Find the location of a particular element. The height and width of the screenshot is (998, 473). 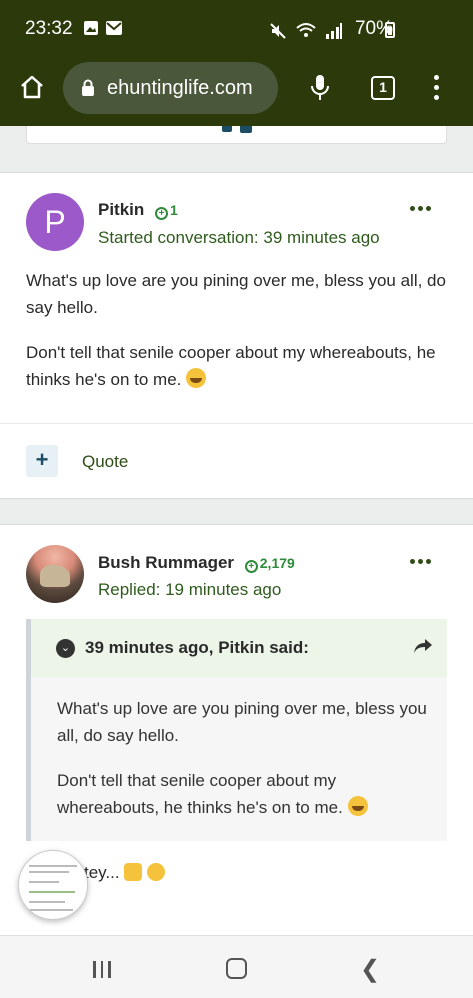

post-author: Bush Rummager +2,179 is located at coordinates (196, 563).